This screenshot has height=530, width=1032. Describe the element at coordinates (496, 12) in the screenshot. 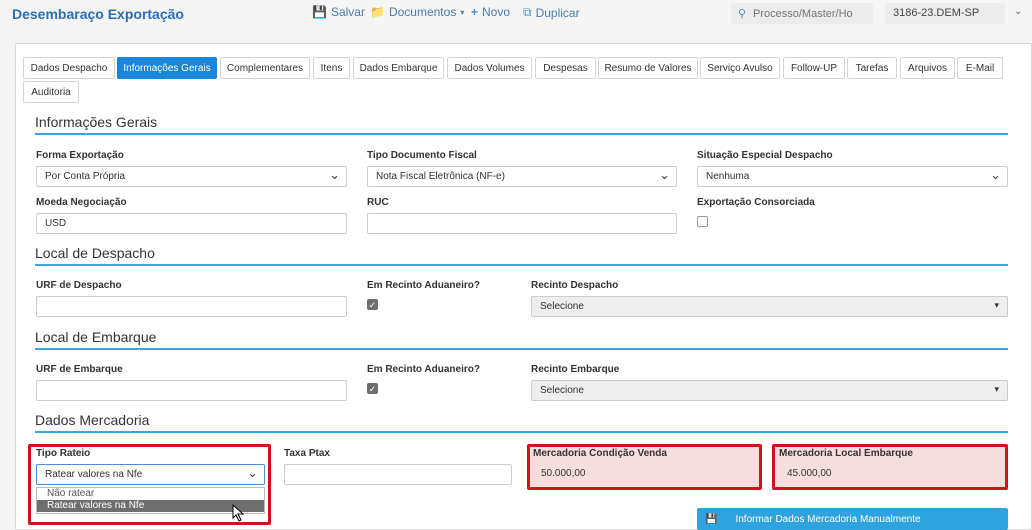

I see `new-label: Novo` at that location.